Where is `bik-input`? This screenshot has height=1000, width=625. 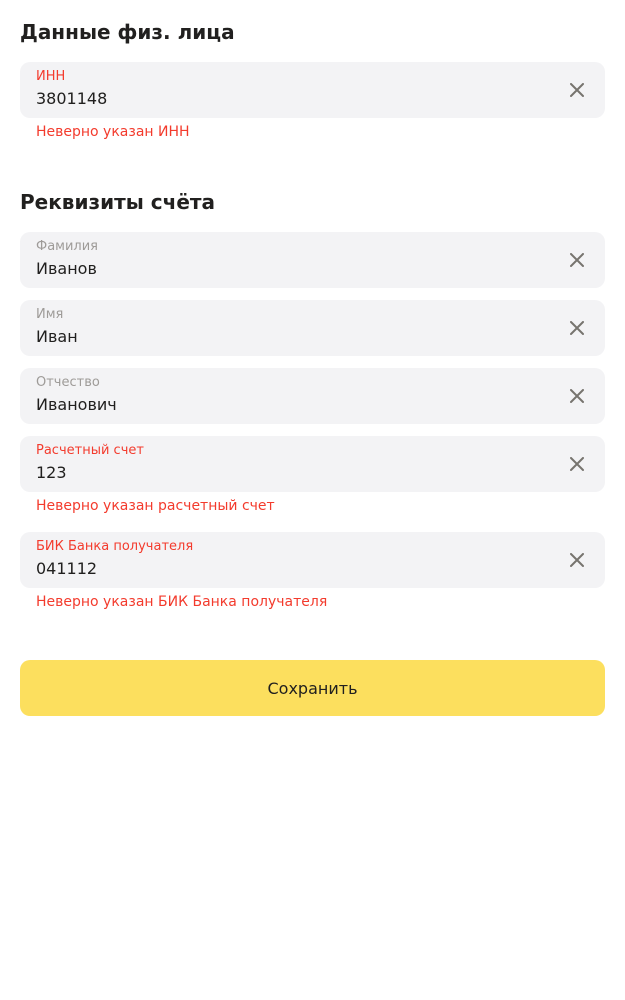 bik-input is located at coordinates (286, 569).